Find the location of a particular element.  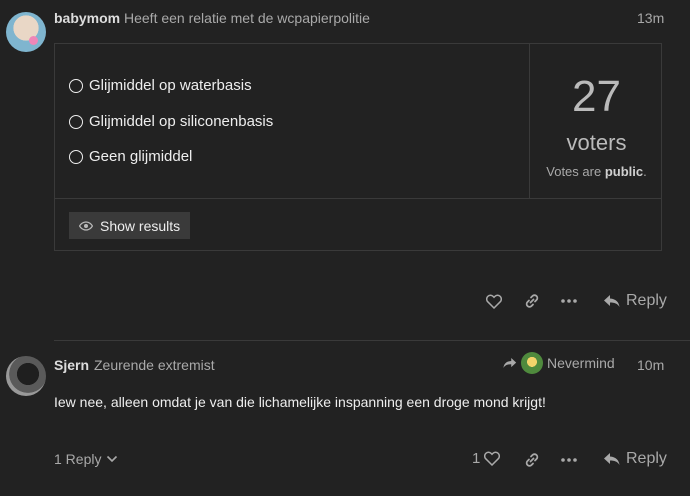

avatar-sjern is located at coordinates (26, 376).